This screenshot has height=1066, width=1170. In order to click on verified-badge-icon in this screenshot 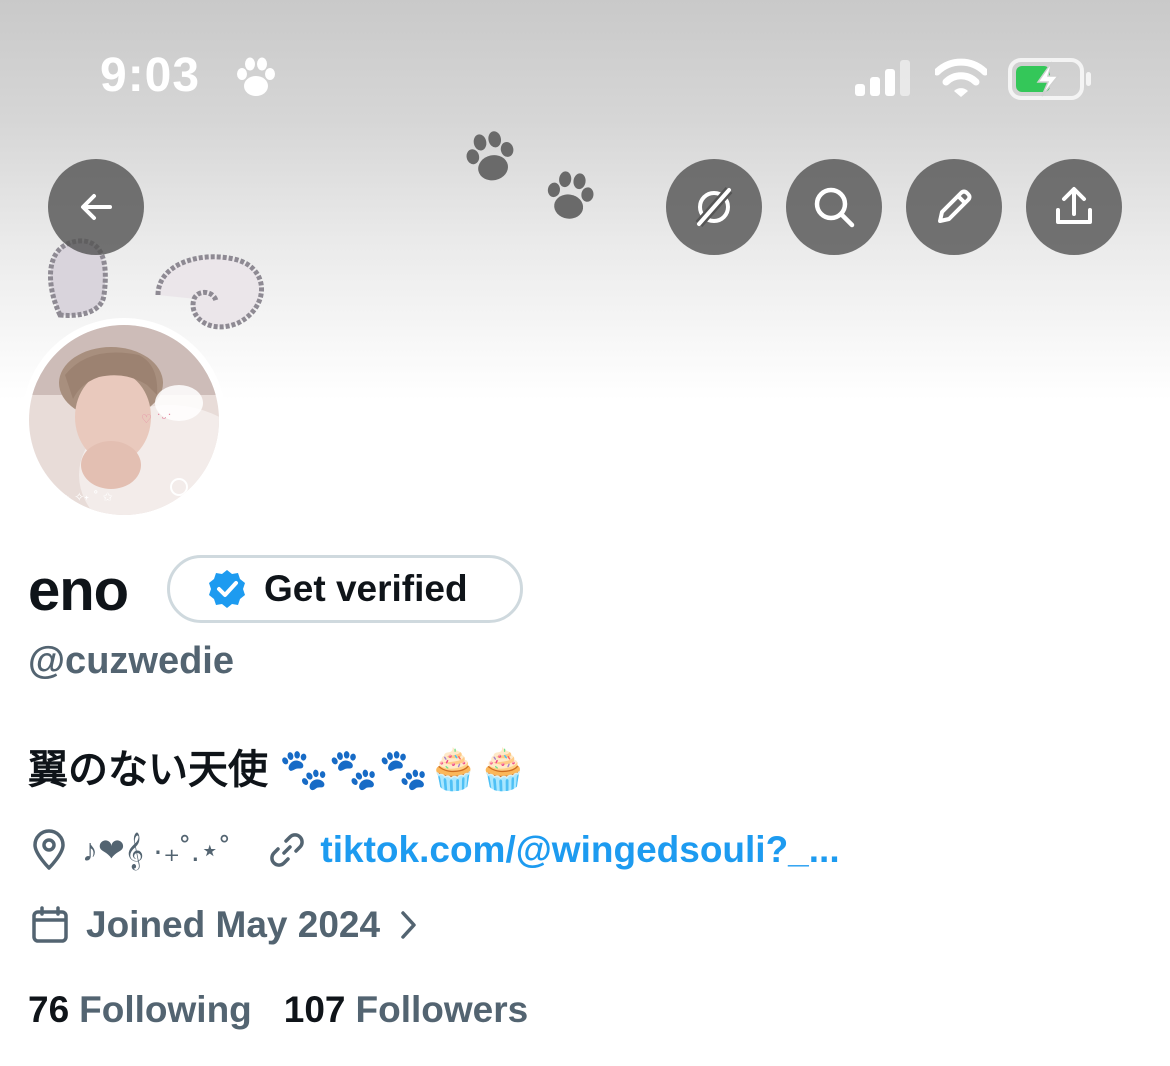, I will do `click(227, 589)`.